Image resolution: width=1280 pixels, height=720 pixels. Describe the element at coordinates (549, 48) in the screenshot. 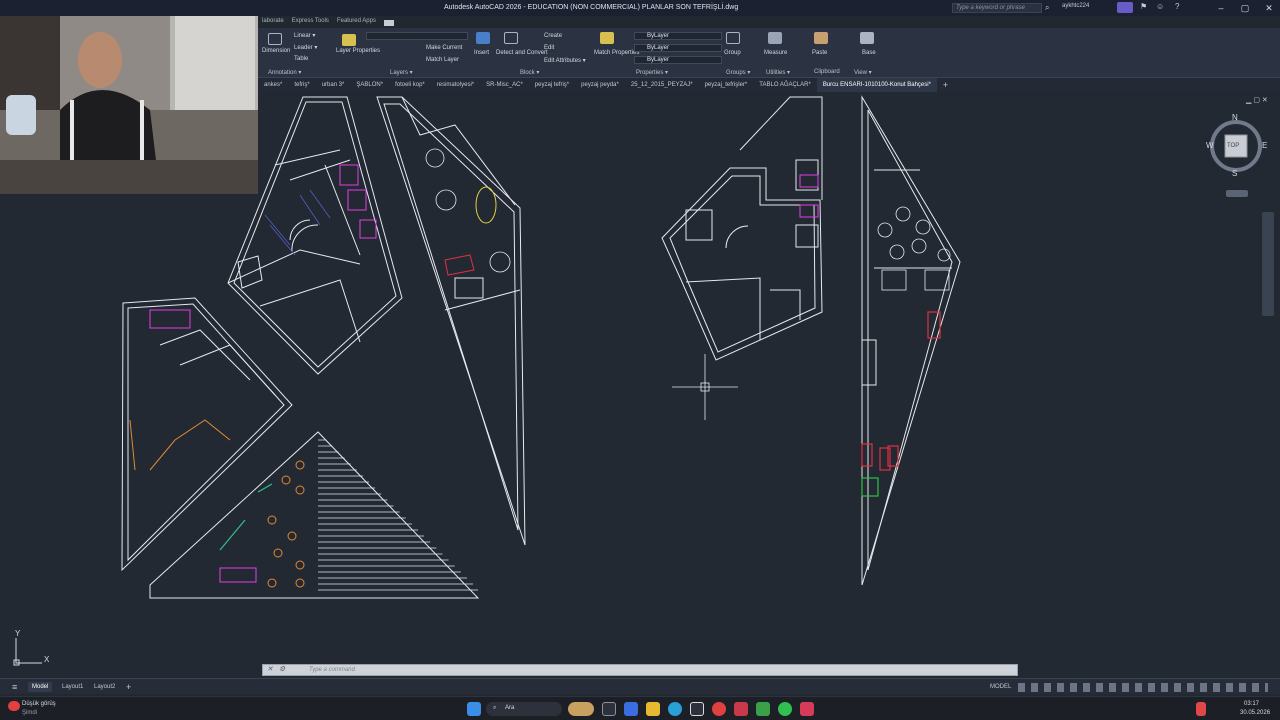

I see `edit-block-button: Edit` at that location.